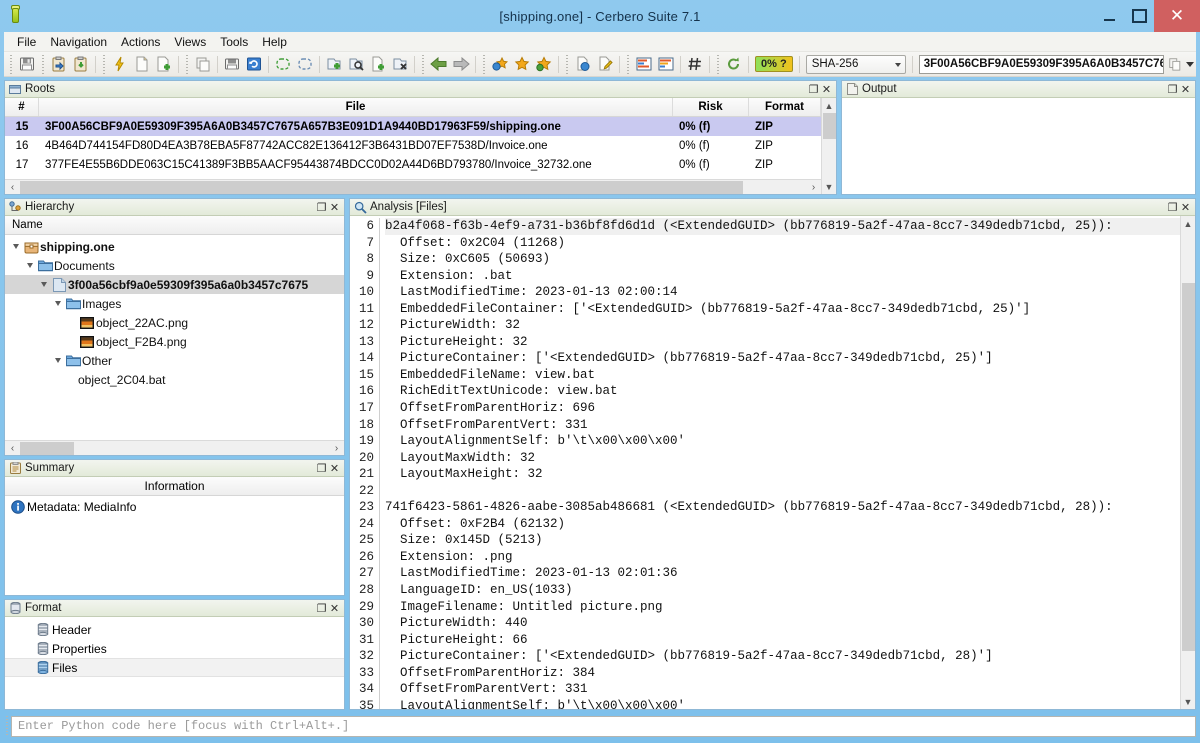  I want to click on roots-col-file: File, so click(356, 107).